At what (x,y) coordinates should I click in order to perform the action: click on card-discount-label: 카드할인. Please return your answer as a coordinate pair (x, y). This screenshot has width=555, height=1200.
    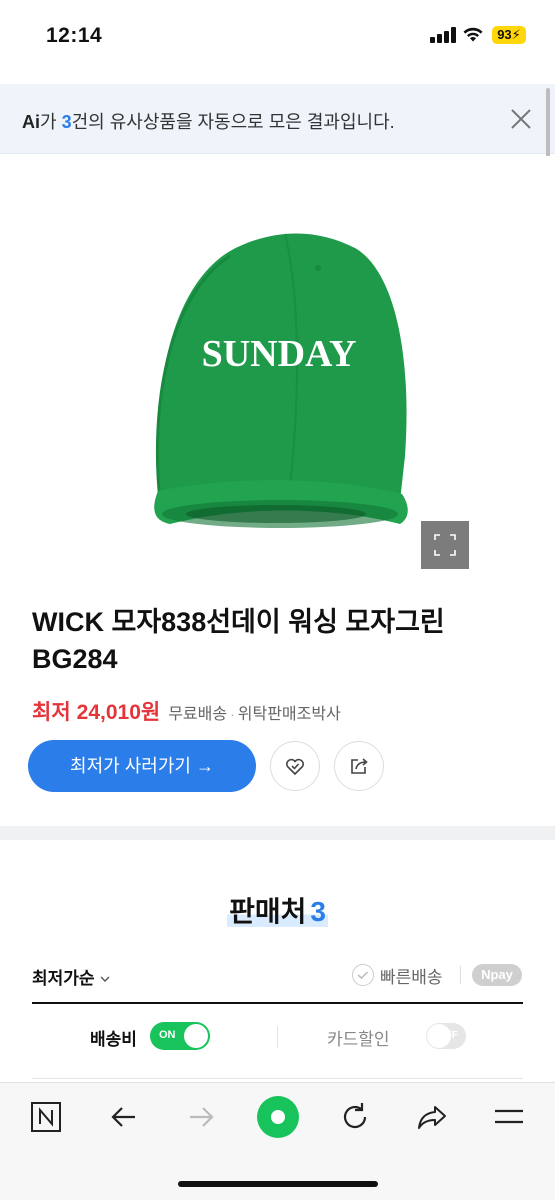
    Looking at the image, I should click on (358, 1039).